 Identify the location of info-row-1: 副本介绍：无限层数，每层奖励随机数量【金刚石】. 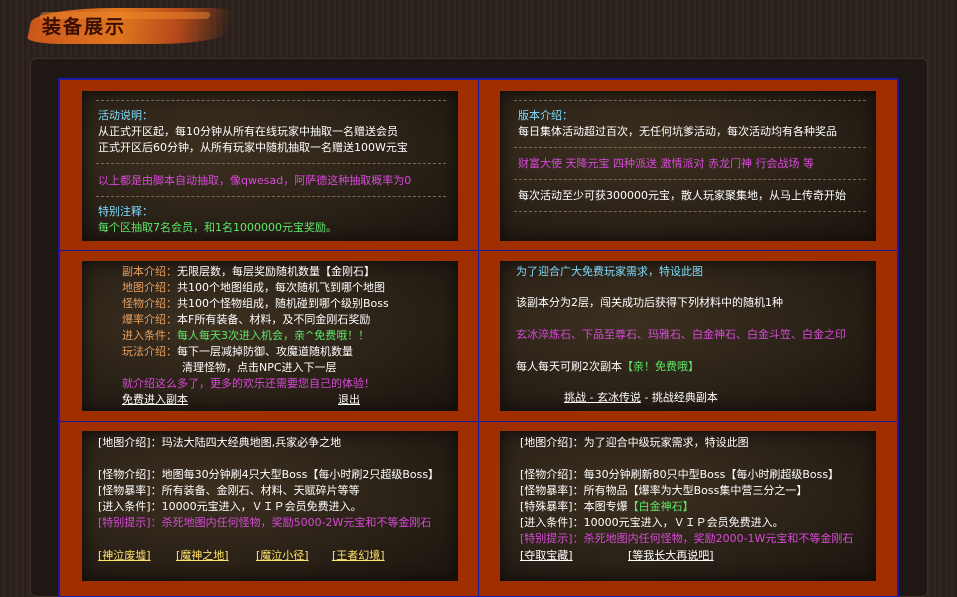
(248, 272).